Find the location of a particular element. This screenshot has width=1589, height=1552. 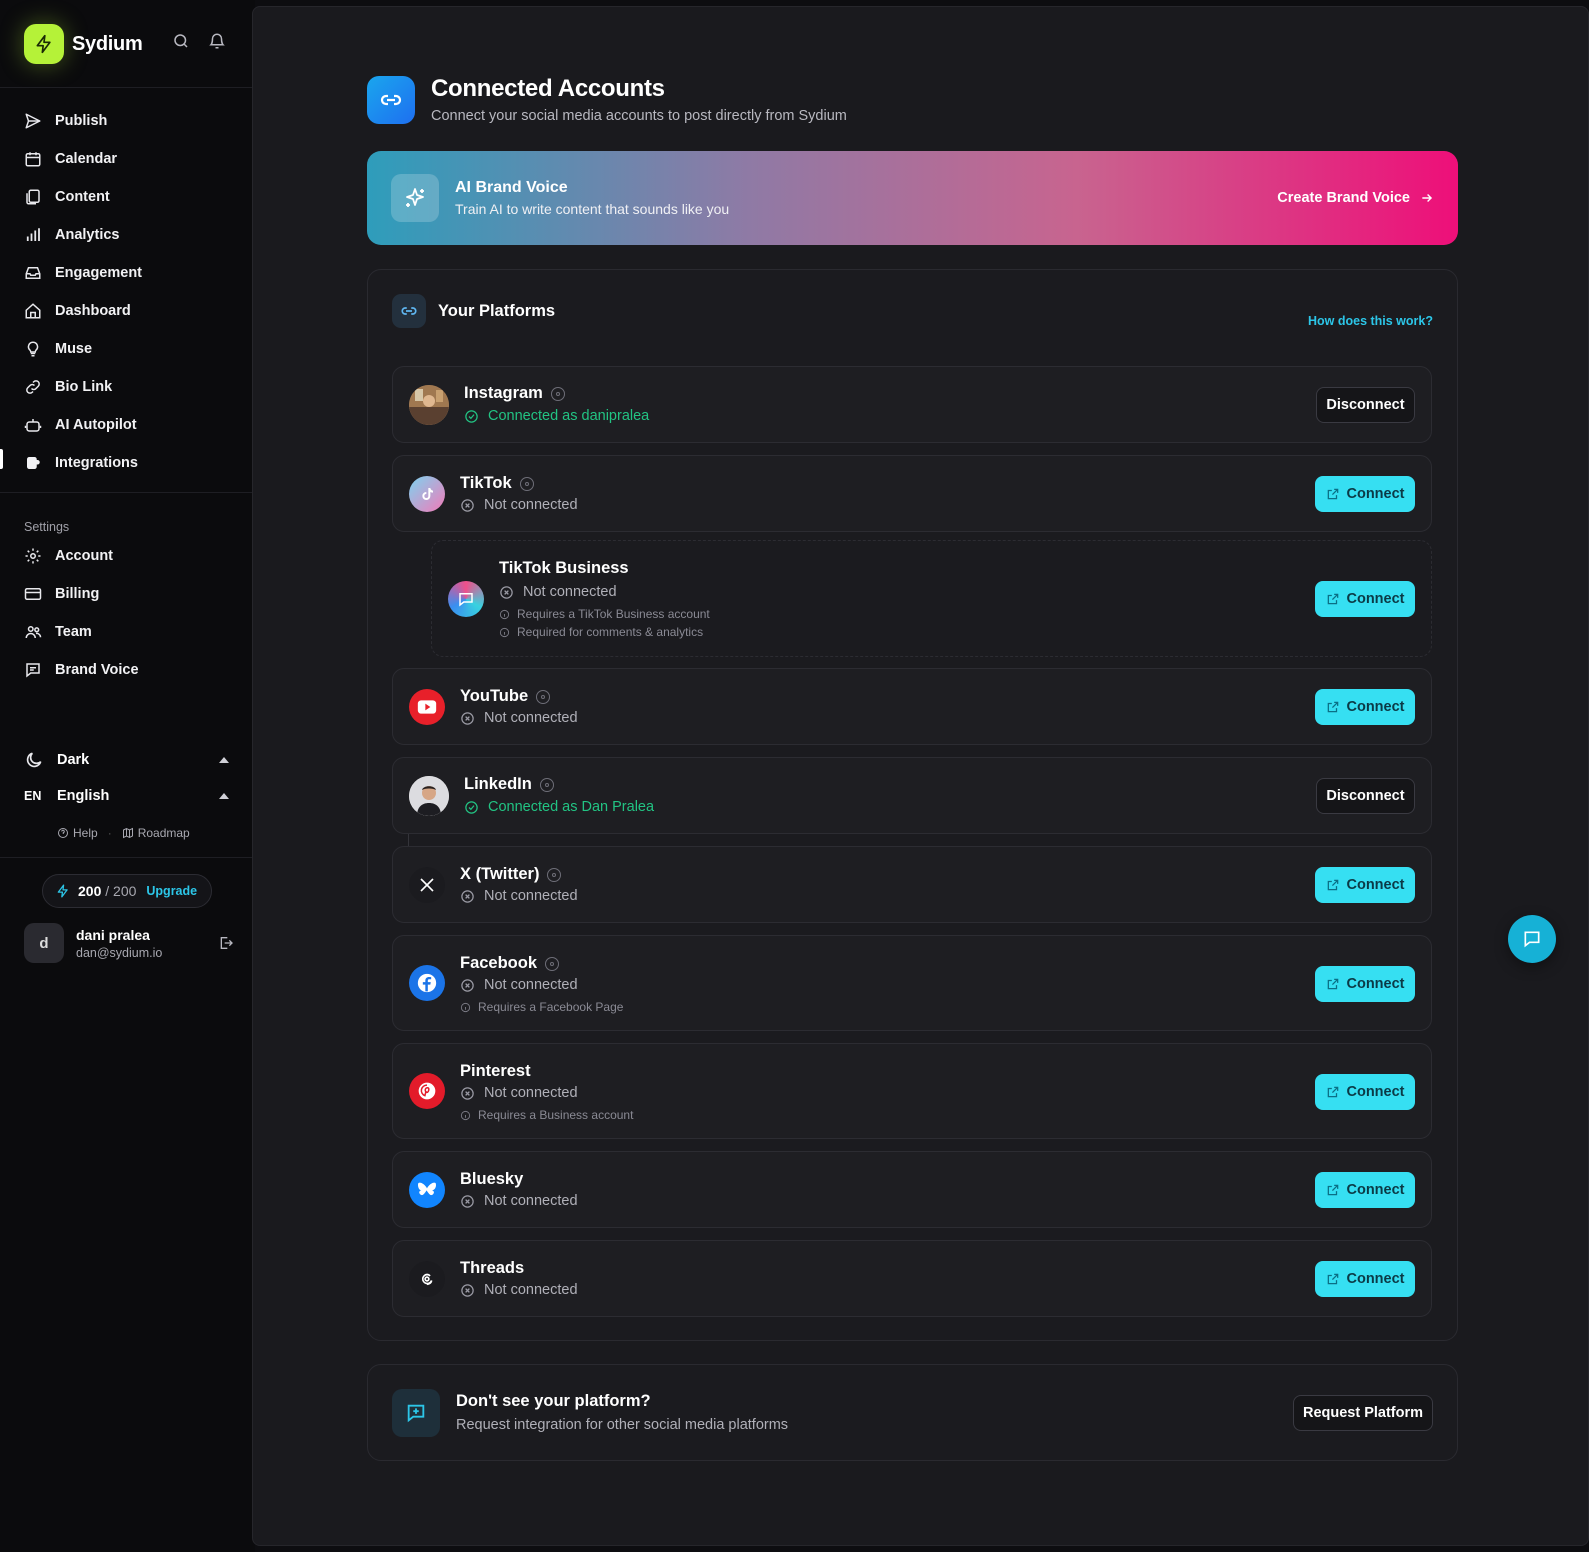

bolt-icon is located at coordinates (62, 891).